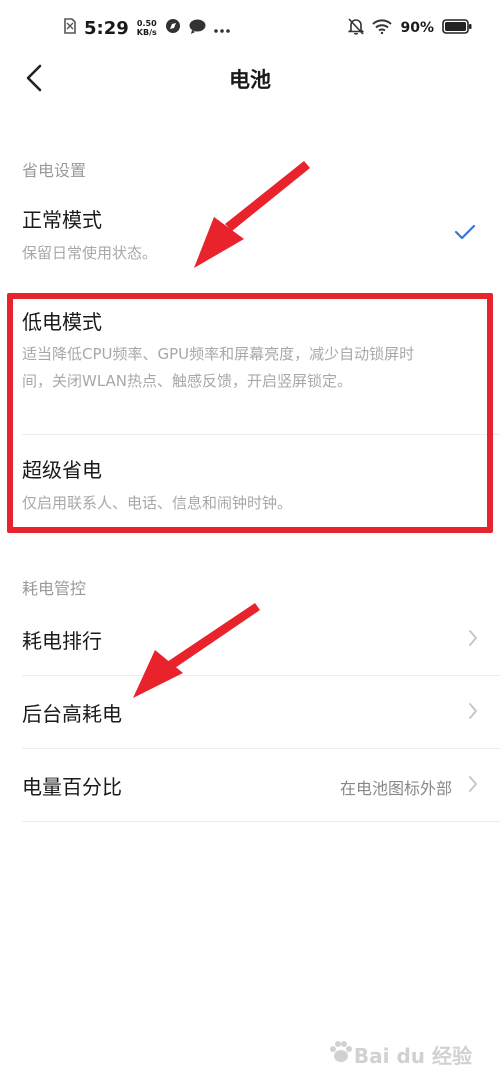  Describe the element at coordinates (106, 28) in the screenshot. I see `status-time: 5:29` at that location.